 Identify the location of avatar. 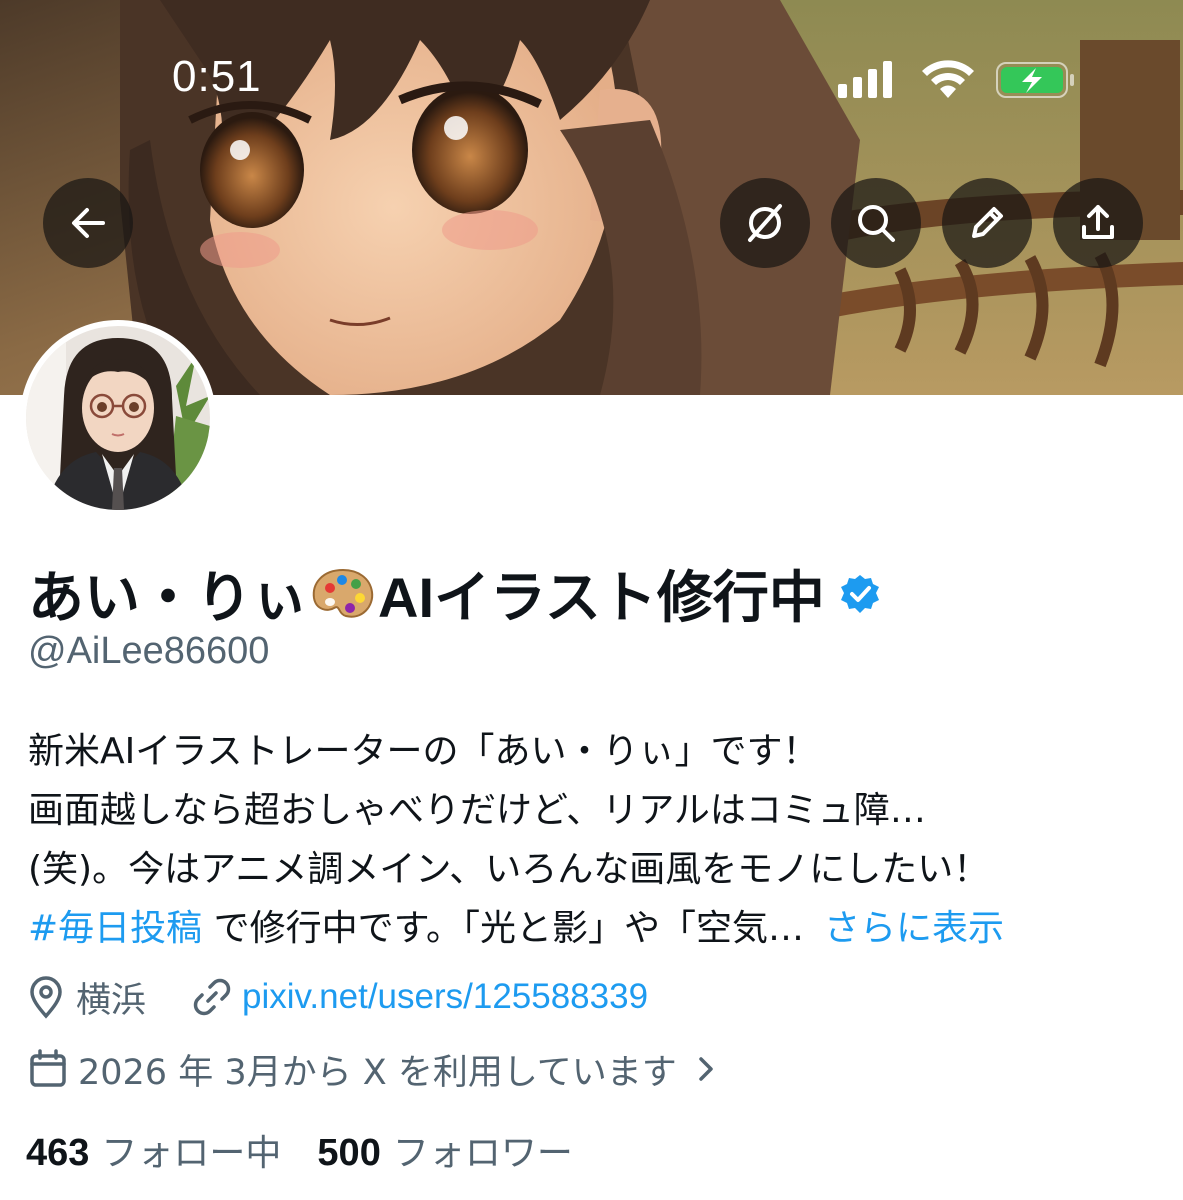
(118, 418).